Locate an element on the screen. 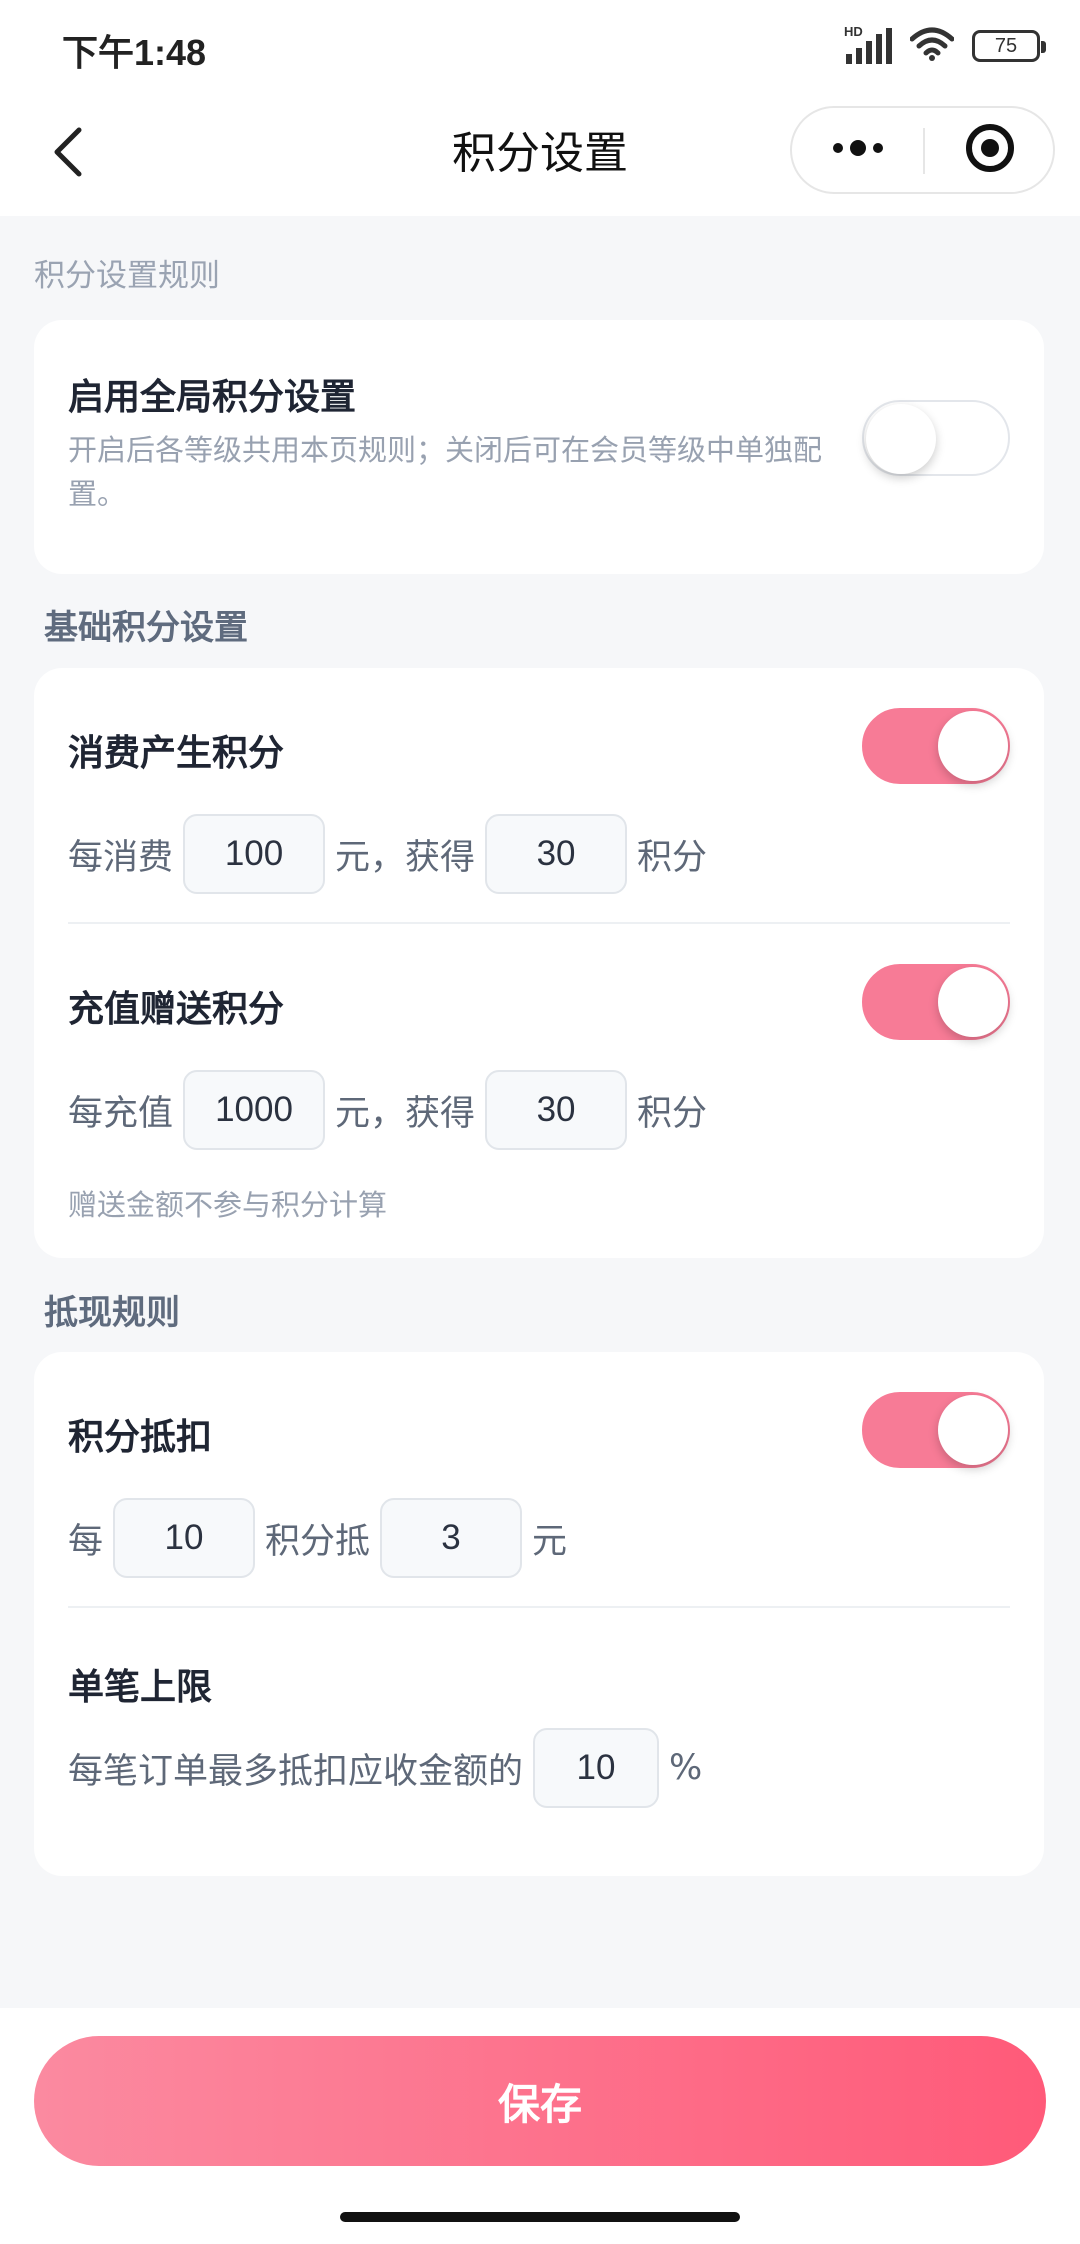 The height and width of the screenshot is (2244, 1080). consume-rule-row: 每消费 100 元，获得 30 积分 is located at coordinates (387, 854).